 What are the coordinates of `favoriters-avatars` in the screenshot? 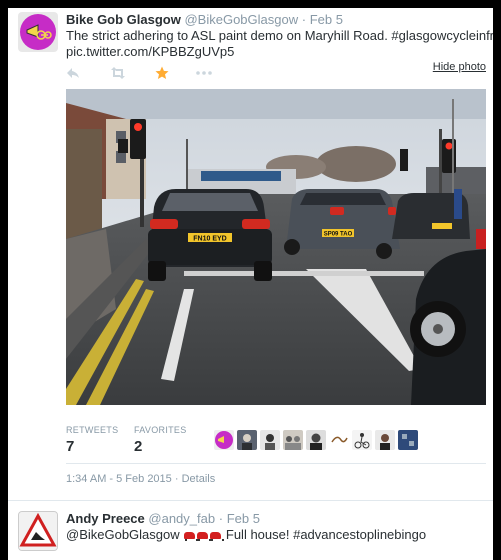 It's located at (316, 441).